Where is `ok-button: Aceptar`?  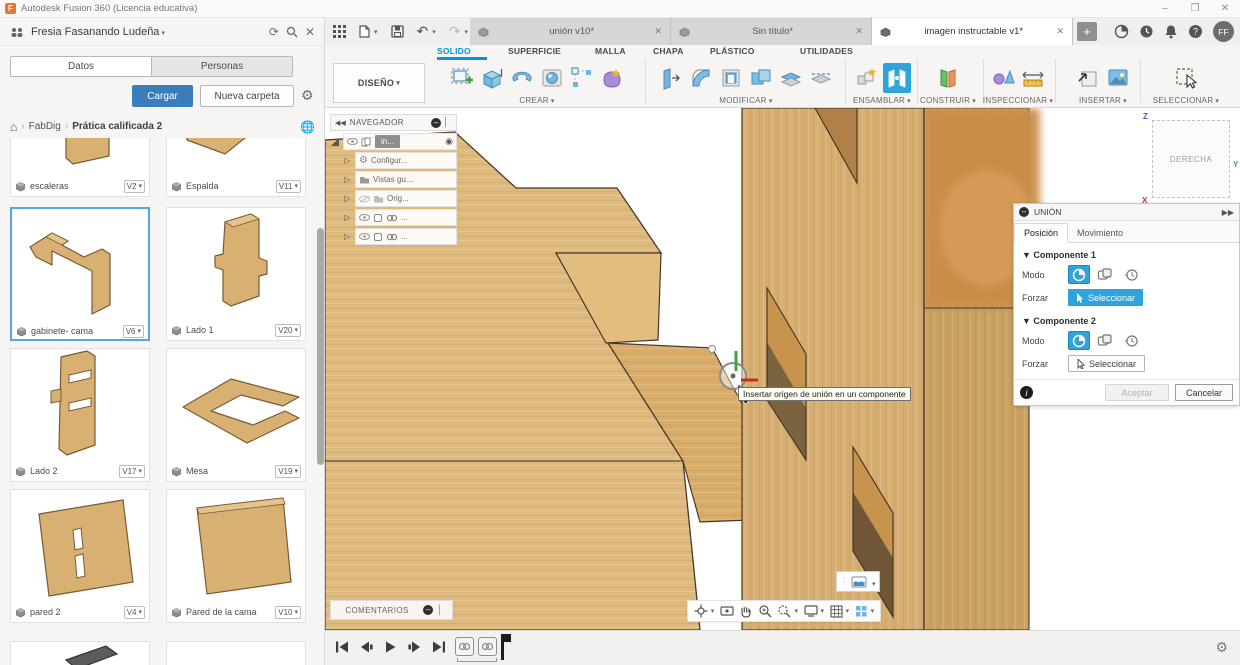
ok-button: Aceptar is located at coordinates (1137, 392).